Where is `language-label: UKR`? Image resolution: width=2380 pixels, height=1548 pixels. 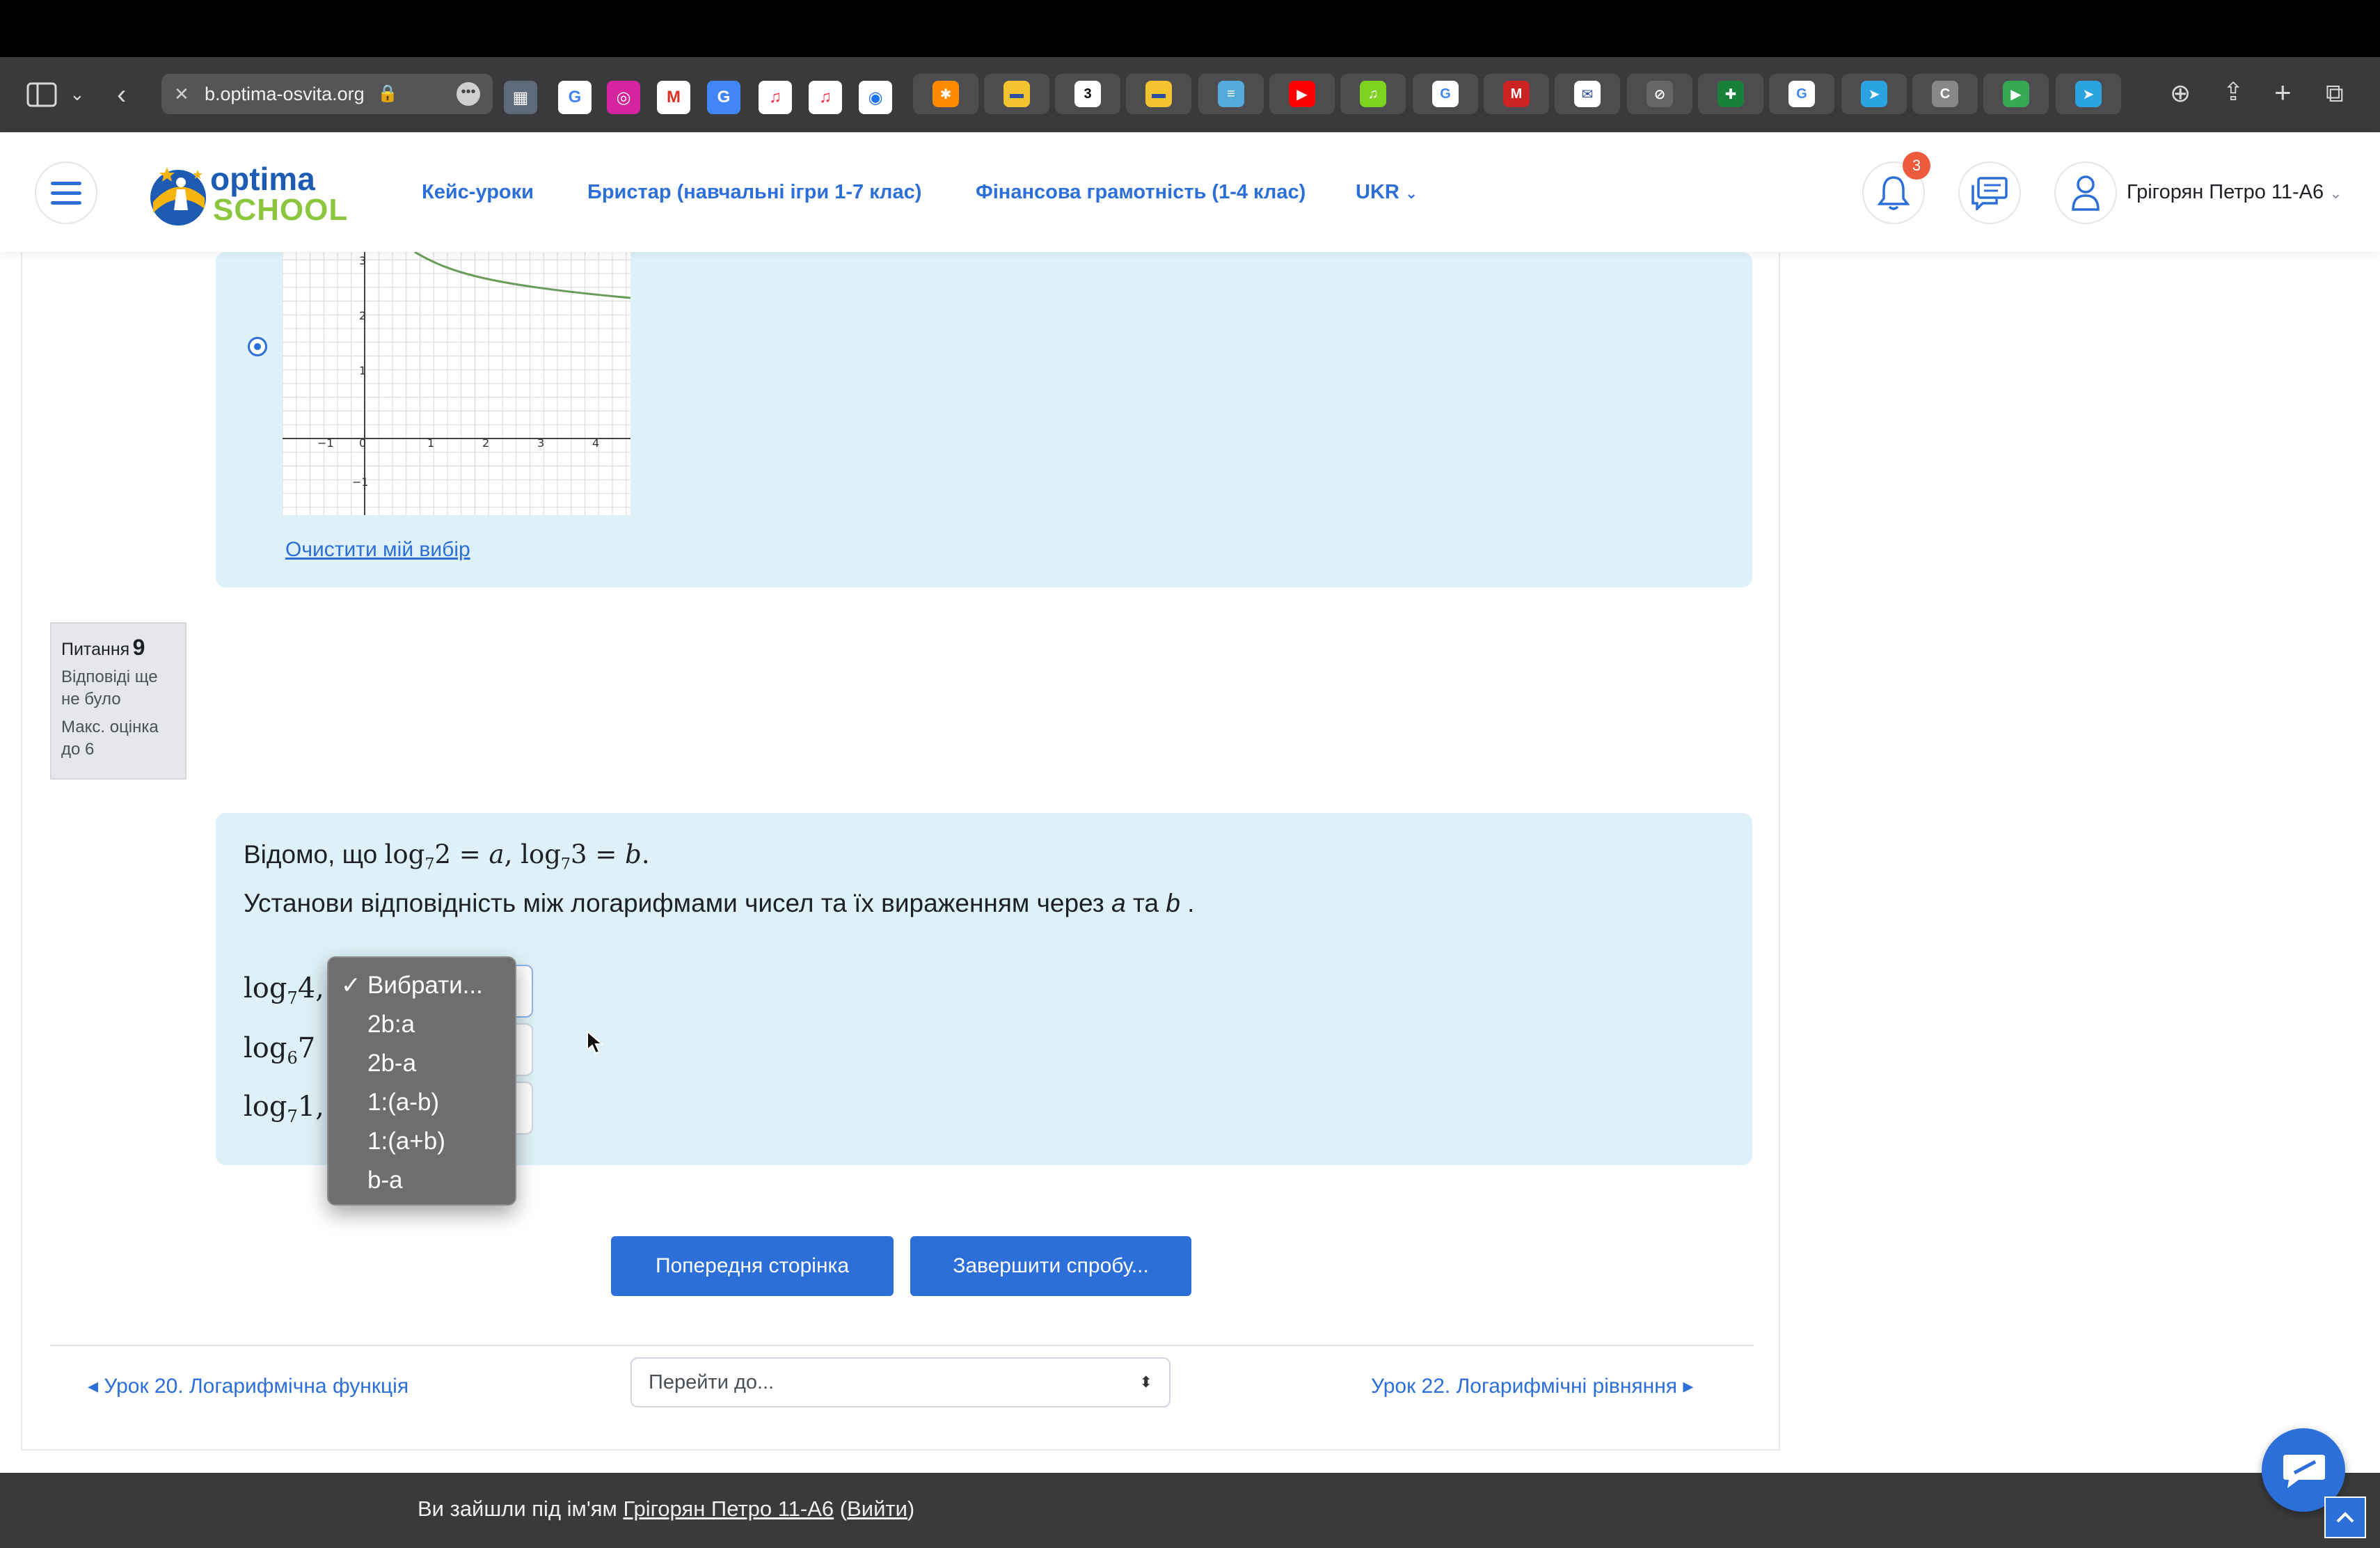
language-label: UKR is located at coordinates (1377, 192).